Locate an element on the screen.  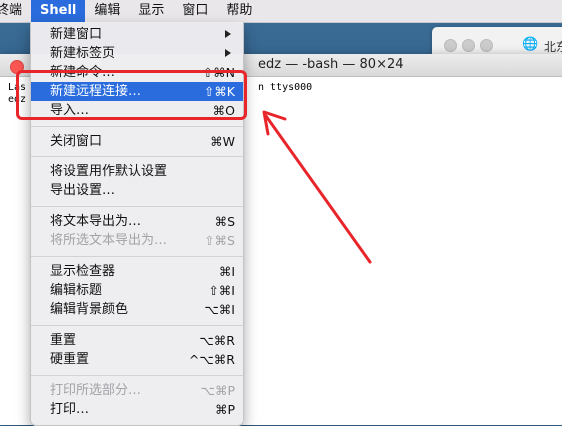
annotation-arrow-icon is located at coordinates (317, 187).